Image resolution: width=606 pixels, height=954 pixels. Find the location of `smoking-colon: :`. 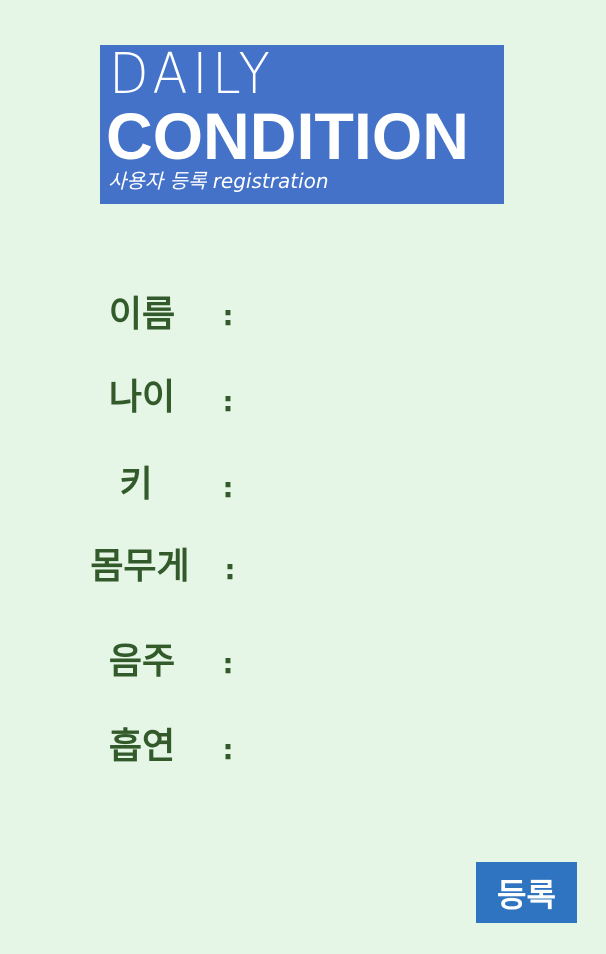

smoking-colon: : is located at coordinates (228, 749).